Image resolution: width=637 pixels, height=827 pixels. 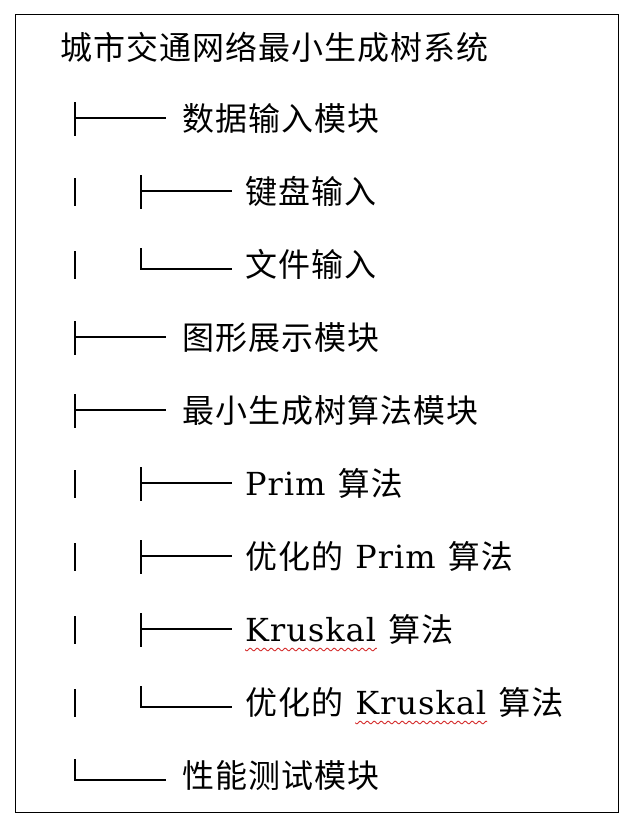 I want to click on tree-node: 最小生成树算法模块, so click(x=318, y=411).